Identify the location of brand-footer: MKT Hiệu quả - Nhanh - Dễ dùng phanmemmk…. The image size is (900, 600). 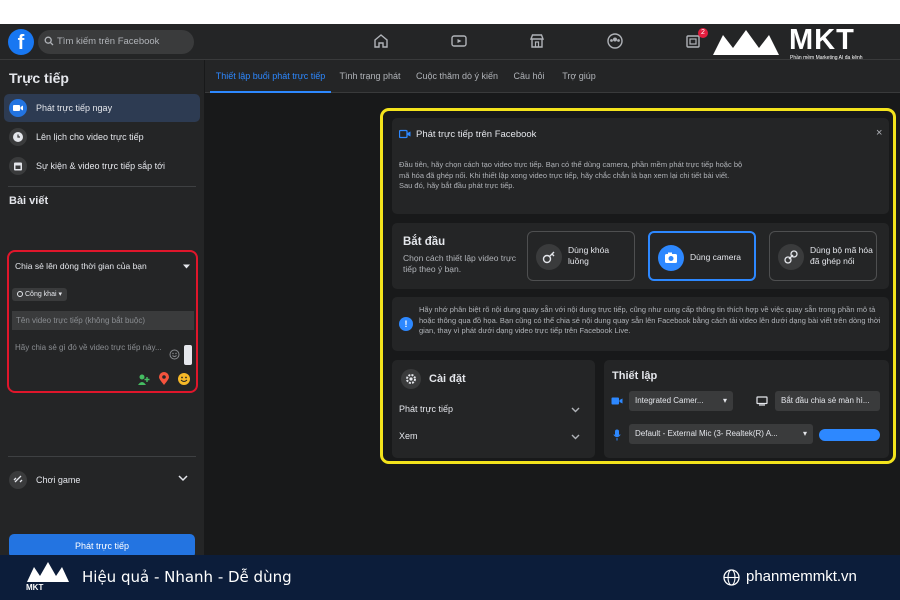
(450, 577).